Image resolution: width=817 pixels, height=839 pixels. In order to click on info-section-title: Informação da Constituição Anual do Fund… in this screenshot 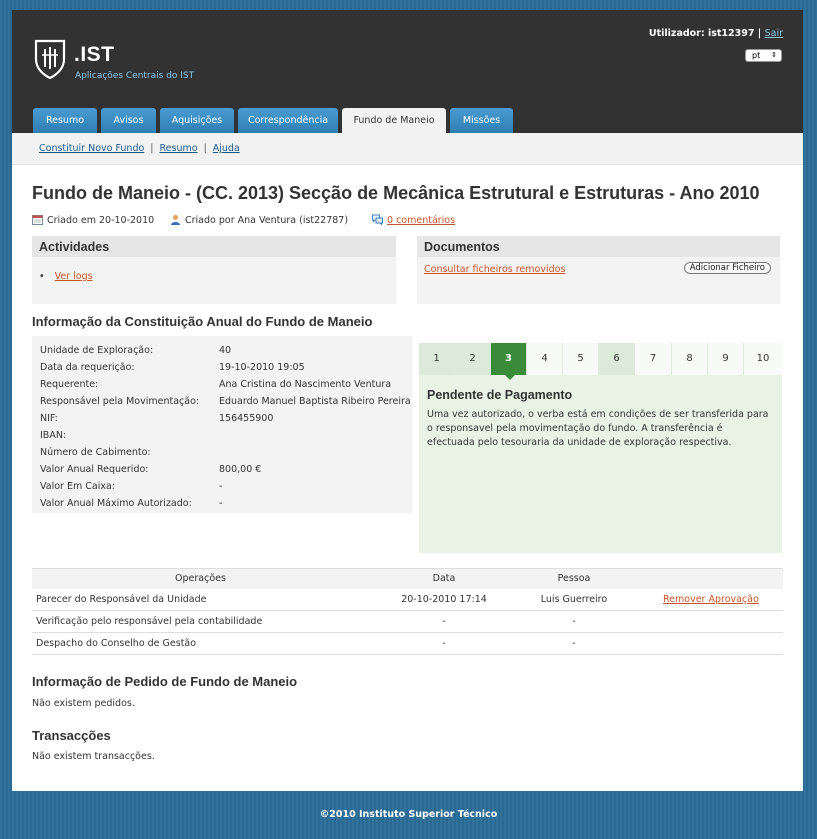, I will do `click(202, 321)`.